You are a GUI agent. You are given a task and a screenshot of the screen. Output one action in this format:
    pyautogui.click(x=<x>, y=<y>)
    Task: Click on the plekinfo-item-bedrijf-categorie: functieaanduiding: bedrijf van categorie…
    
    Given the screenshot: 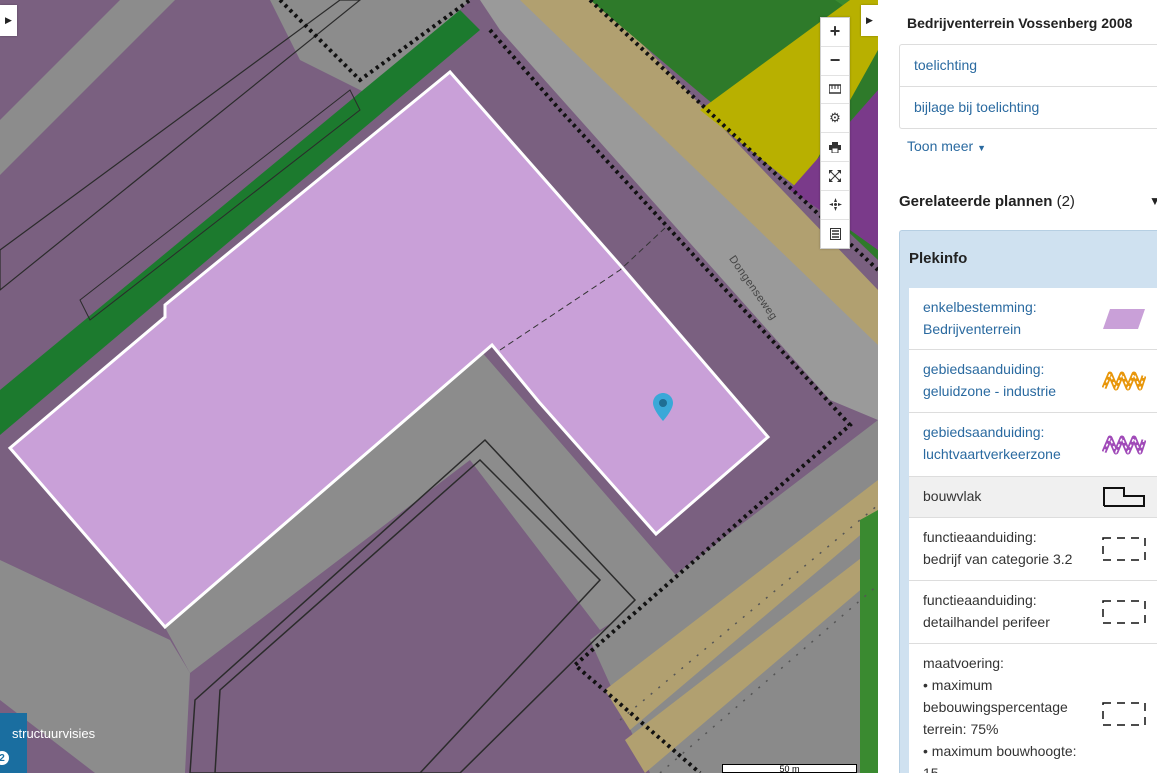 What is the action you would take?
    pyautogui.click(x=1033, y=549)
    